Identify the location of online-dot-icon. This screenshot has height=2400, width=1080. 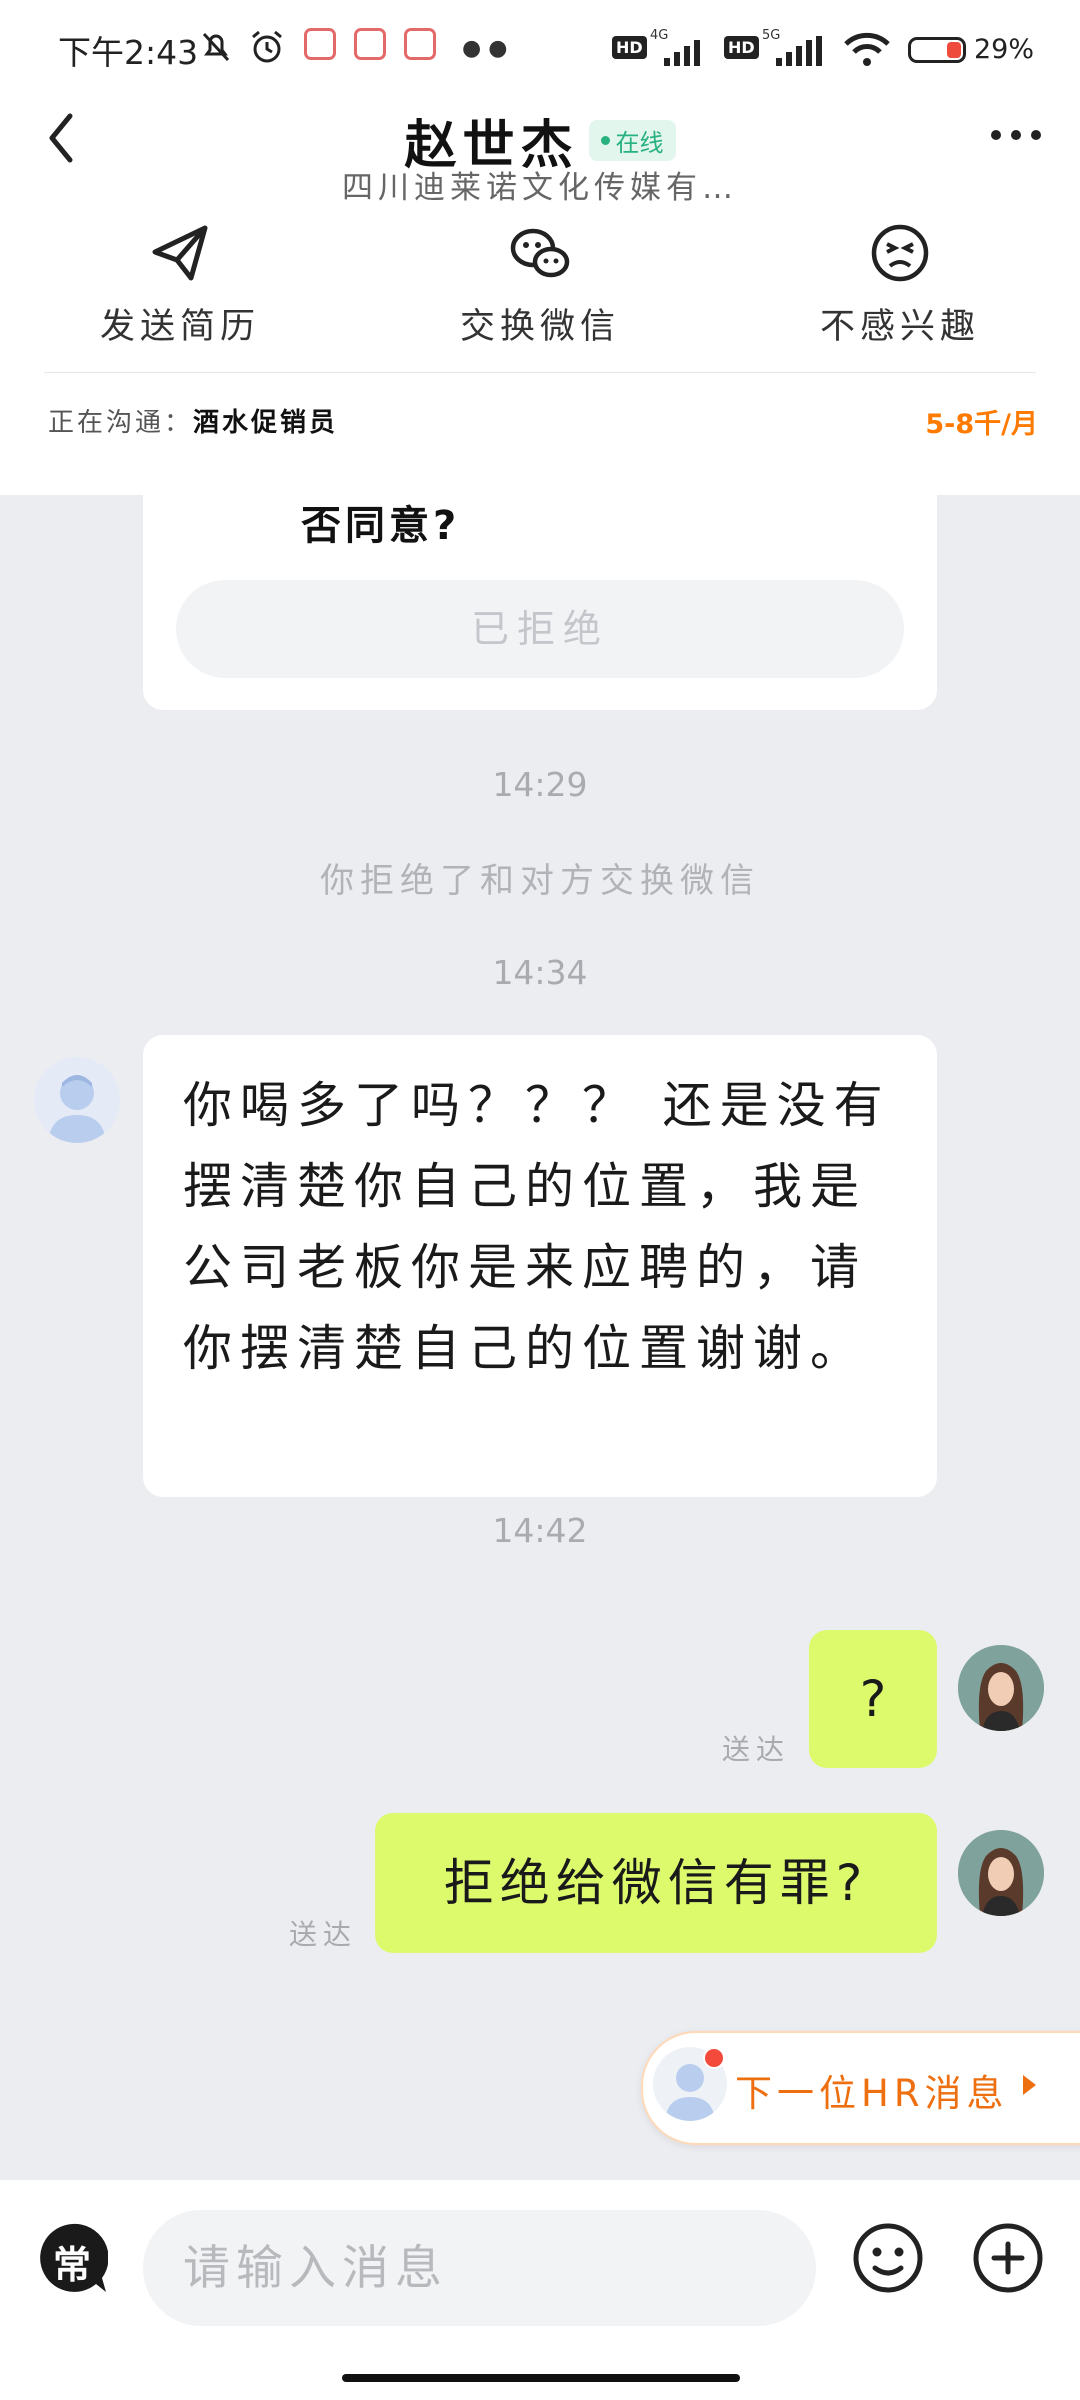
(605, 140).